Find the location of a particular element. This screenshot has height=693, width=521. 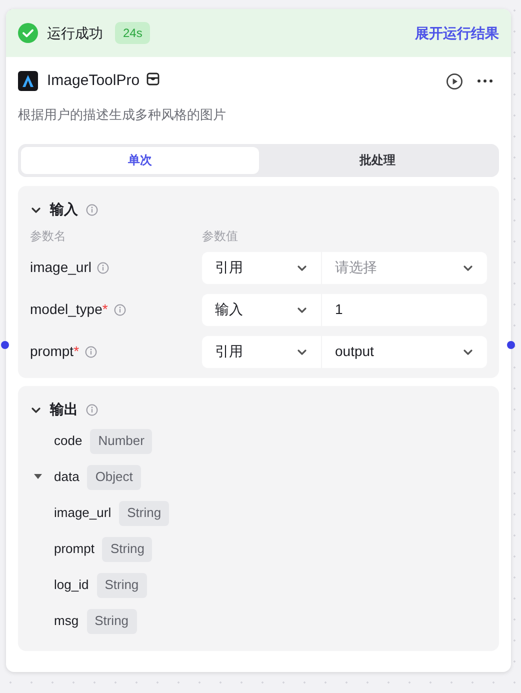

field-name: code is located at coordinates (68, 441).